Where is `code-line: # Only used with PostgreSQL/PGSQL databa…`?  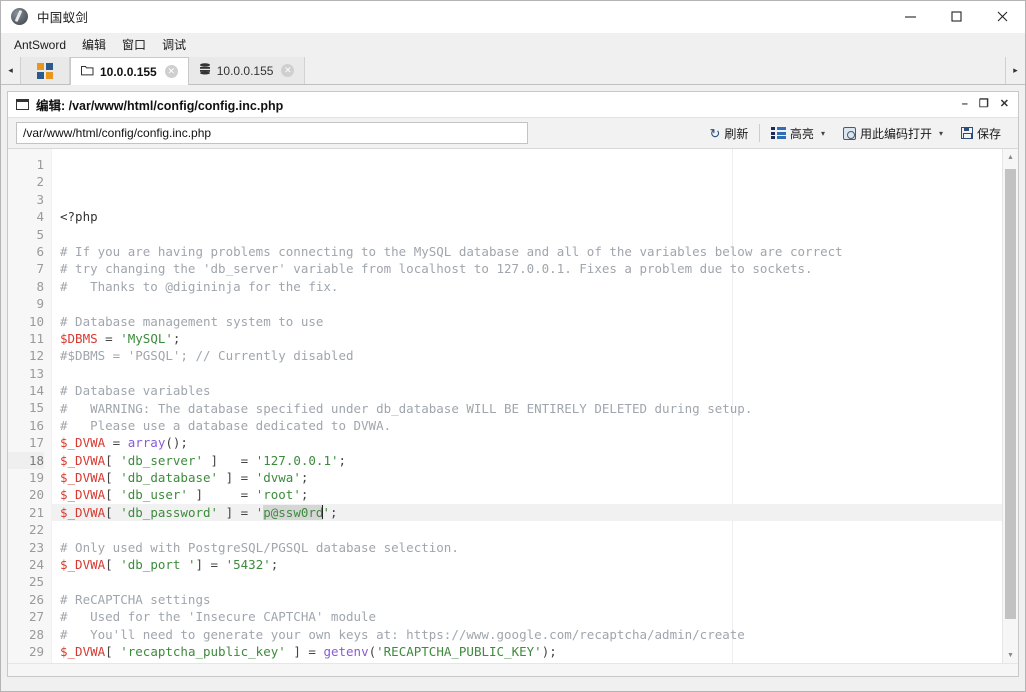 code-line: # Only used with PostgreSQL/PGSQL databa… is located at coordinates (531, 547).